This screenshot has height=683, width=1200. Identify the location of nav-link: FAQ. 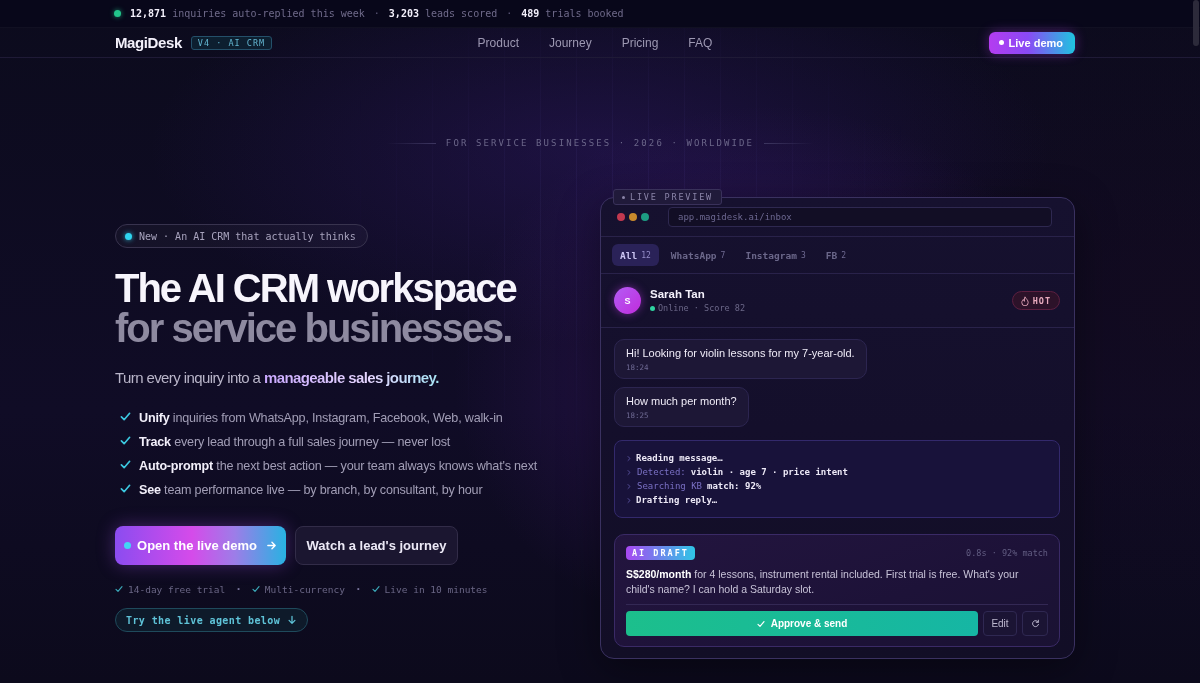
(700, 42).